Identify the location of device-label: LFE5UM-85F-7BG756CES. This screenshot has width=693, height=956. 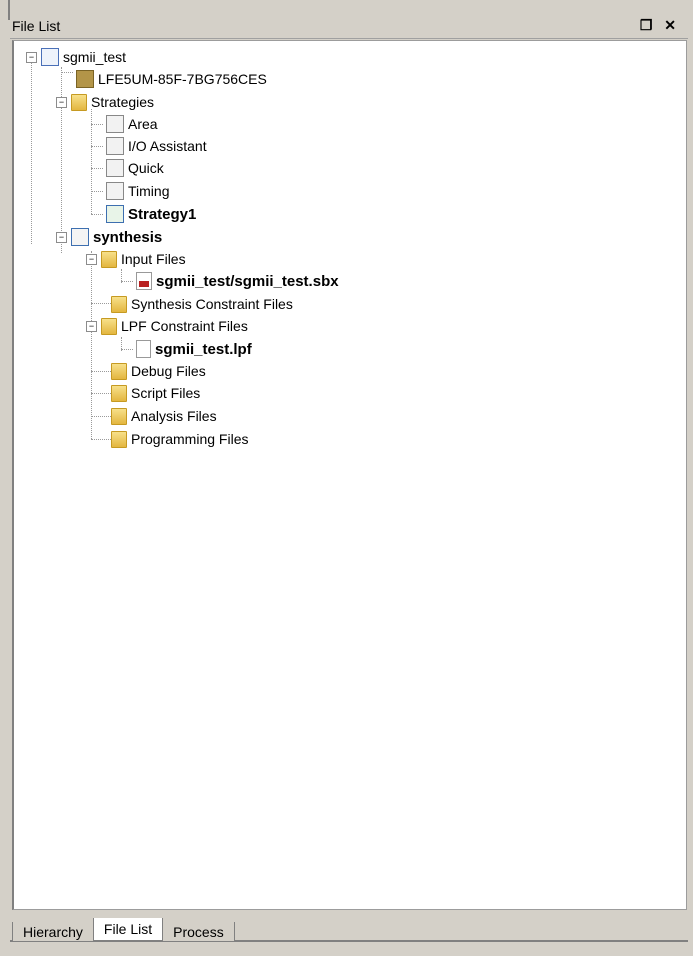
(182, 79).